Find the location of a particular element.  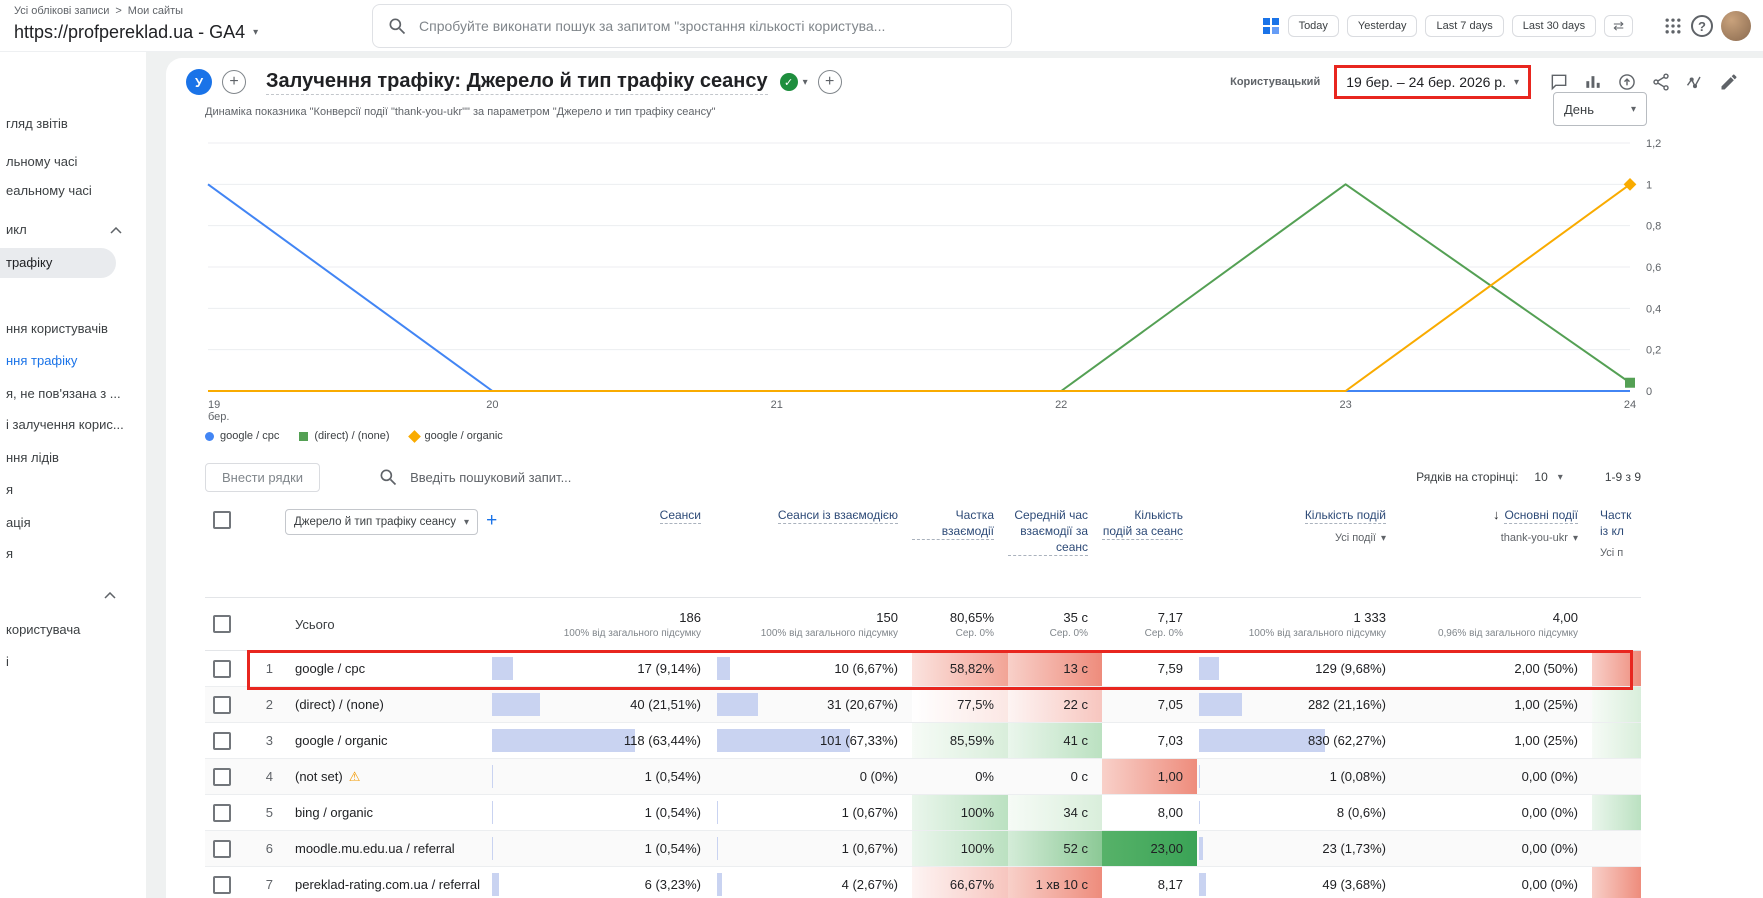

totals-events: 1 333 is located at coordinates (1369, 617).